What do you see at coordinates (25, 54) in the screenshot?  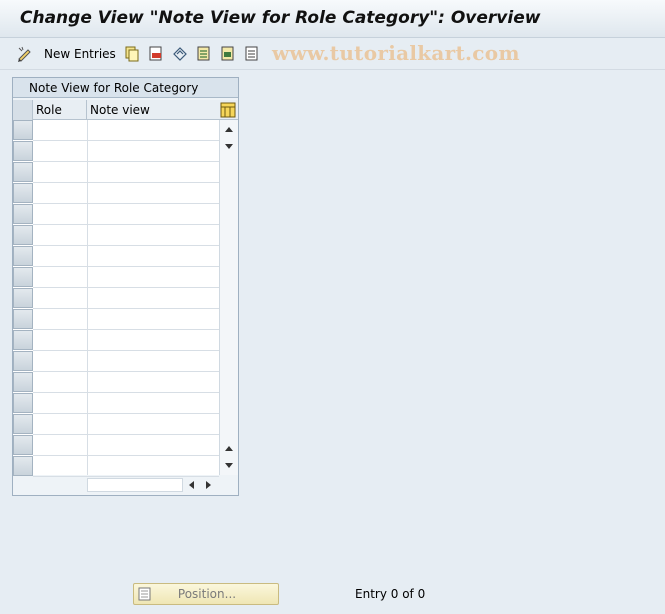 I see `edit-pencil-icon` at bounding box center [25, 54].